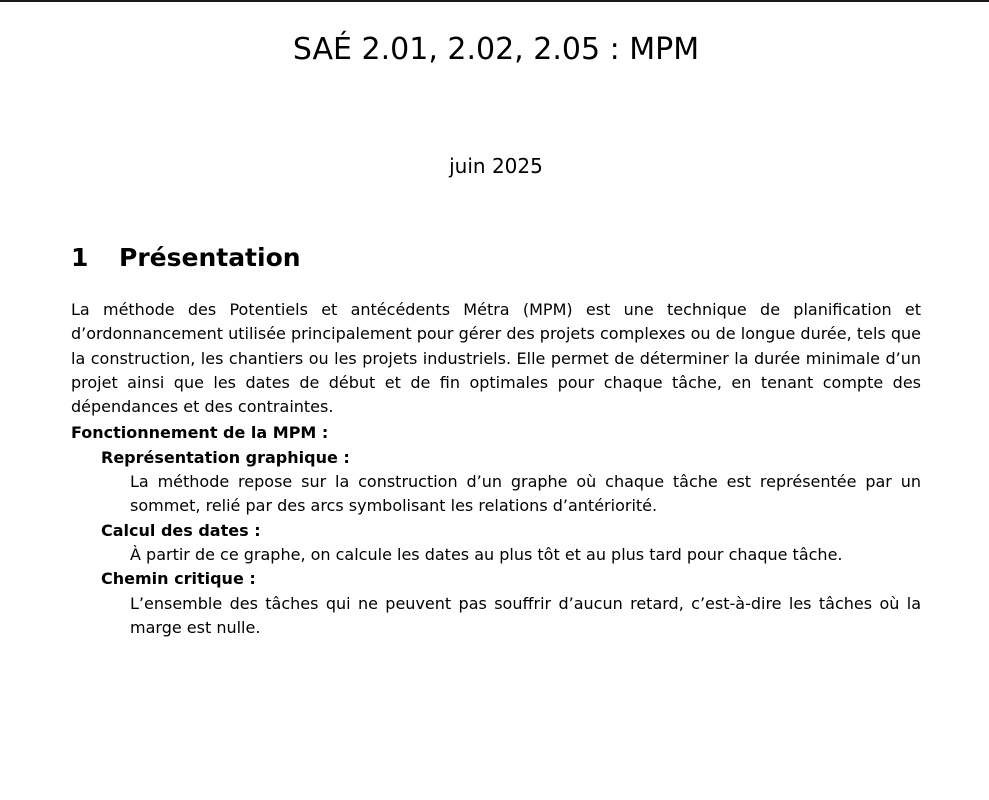 The image size is (989, 800). I want to click on list-item-term: Représentation graphique :, so click(225, 457).